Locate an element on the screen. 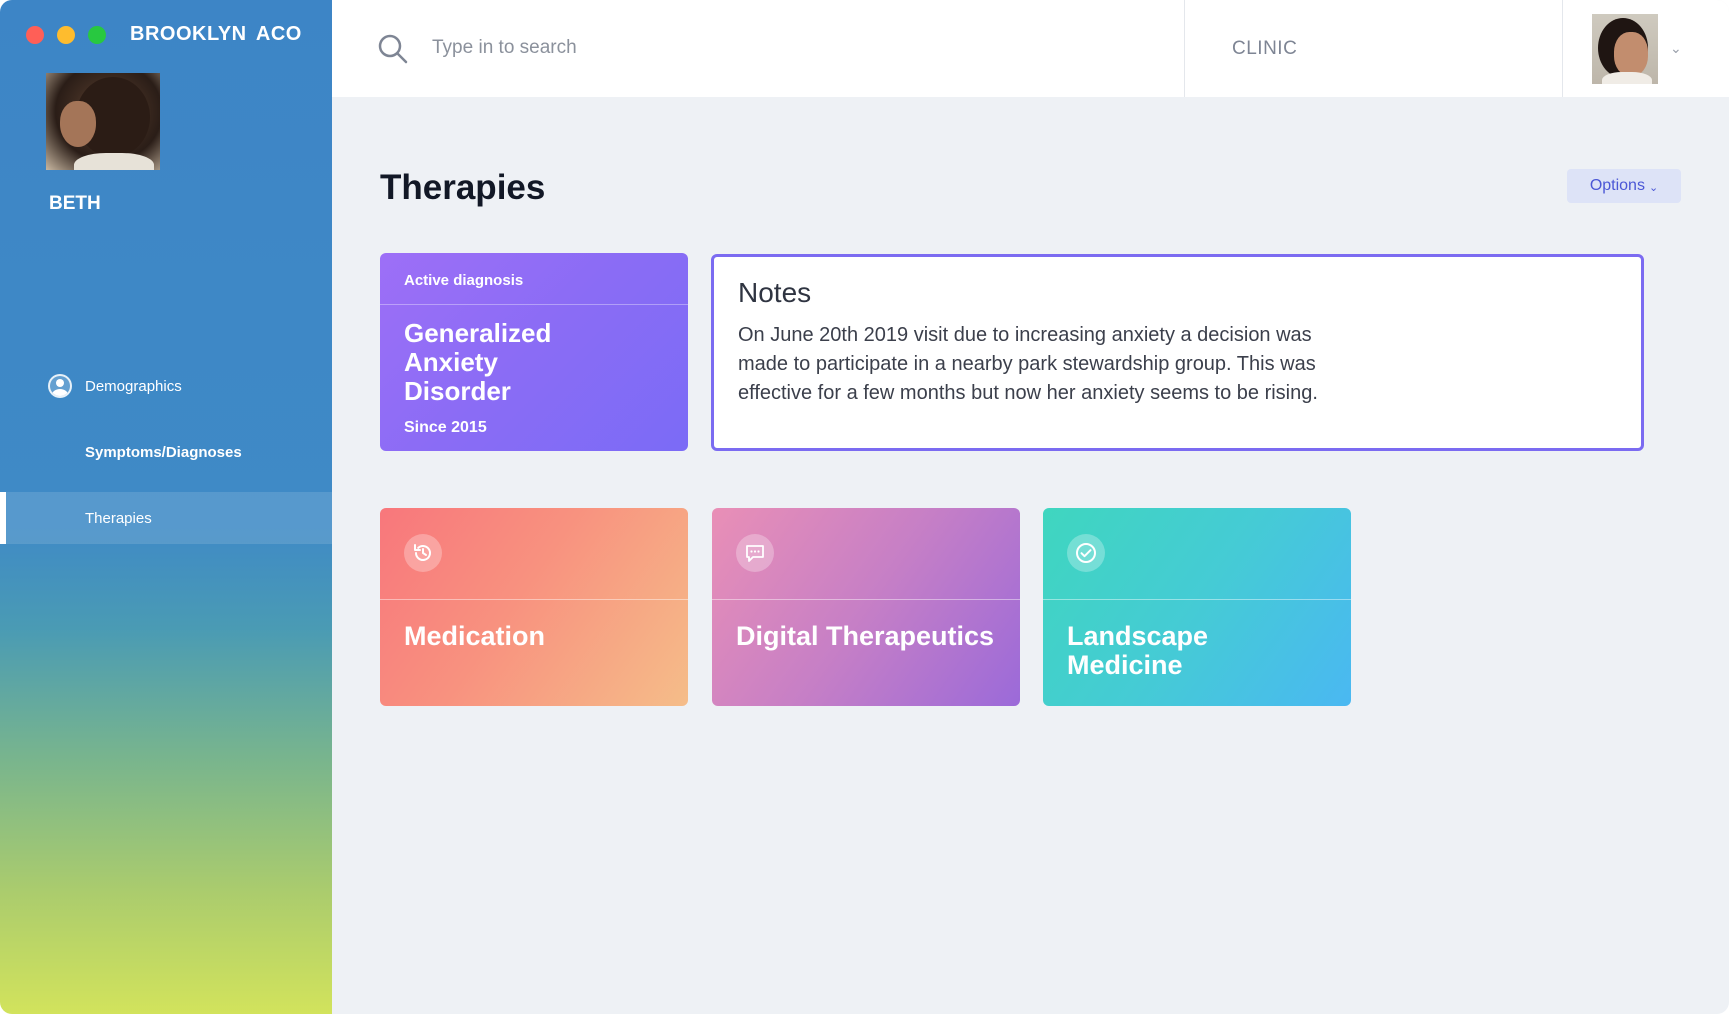 The image size is (1729, 1014). sidebar-item-therapies: Therapies is located at coordinates (166, 518).